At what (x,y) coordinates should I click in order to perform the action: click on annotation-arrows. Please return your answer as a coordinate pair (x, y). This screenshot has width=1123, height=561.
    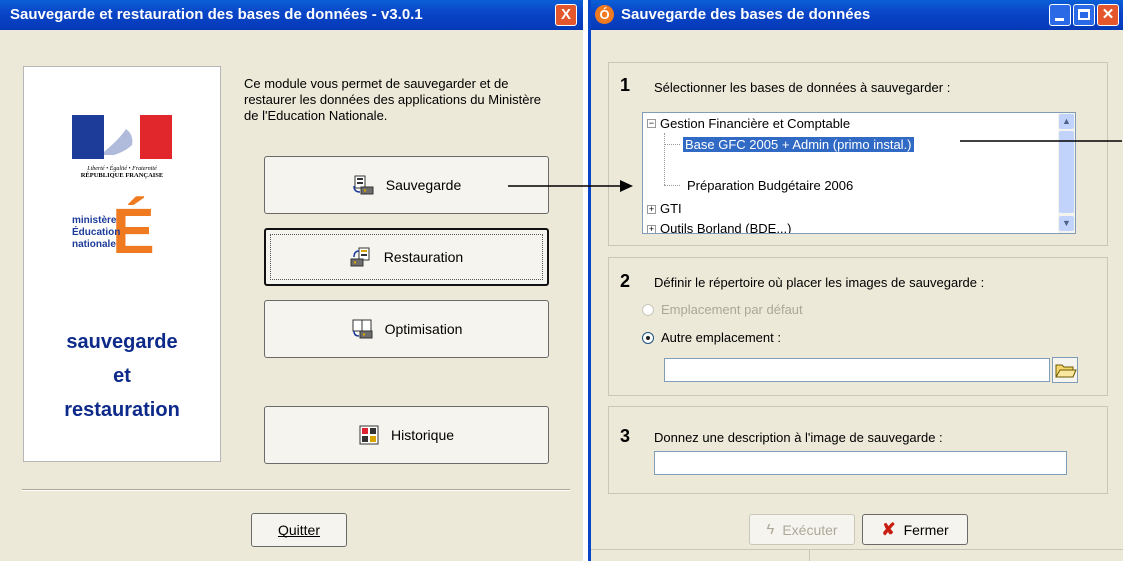
    Looking at the image, I should click on (815, 166).